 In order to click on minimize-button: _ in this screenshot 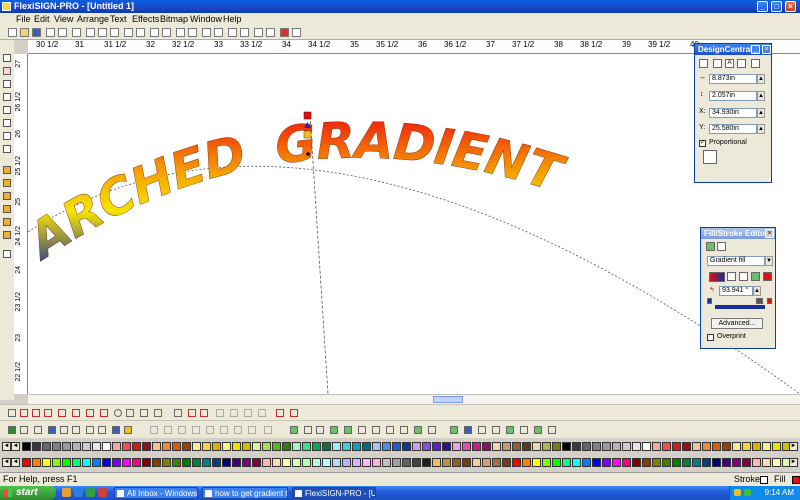, I will do `click(762, 6)`.